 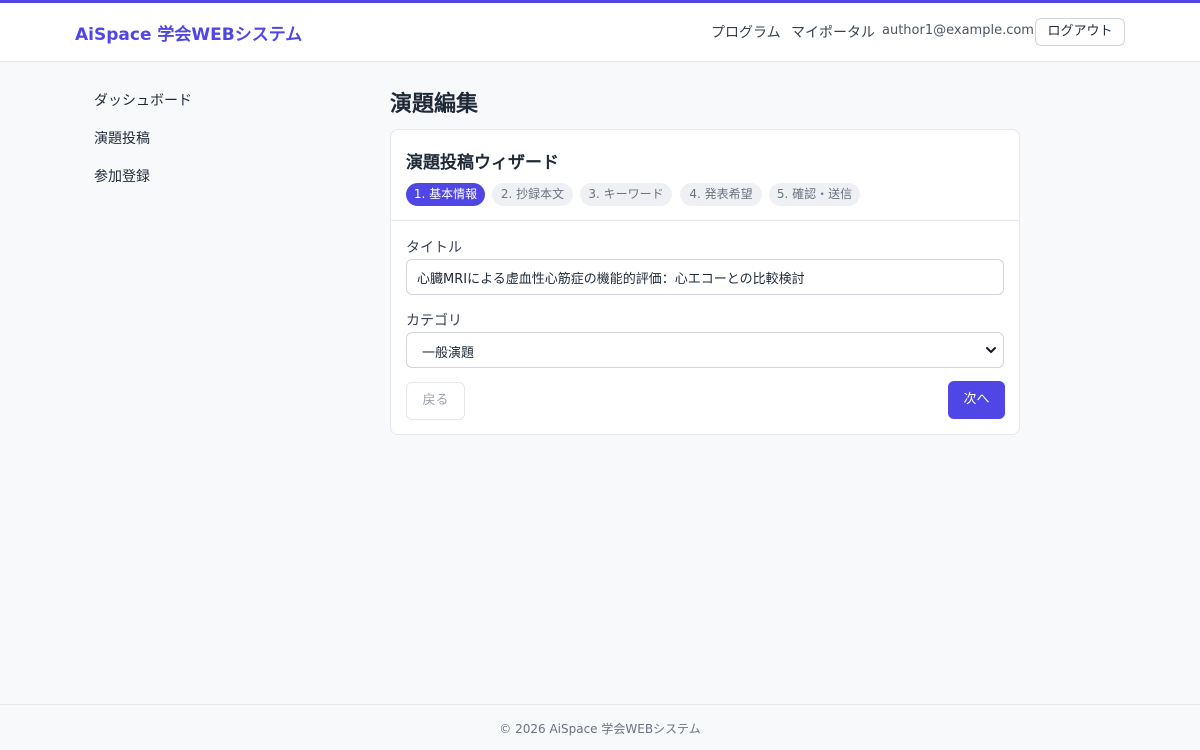 I want to click on nav-link-my-portal: マイポータル, so click(x=833, y=32).